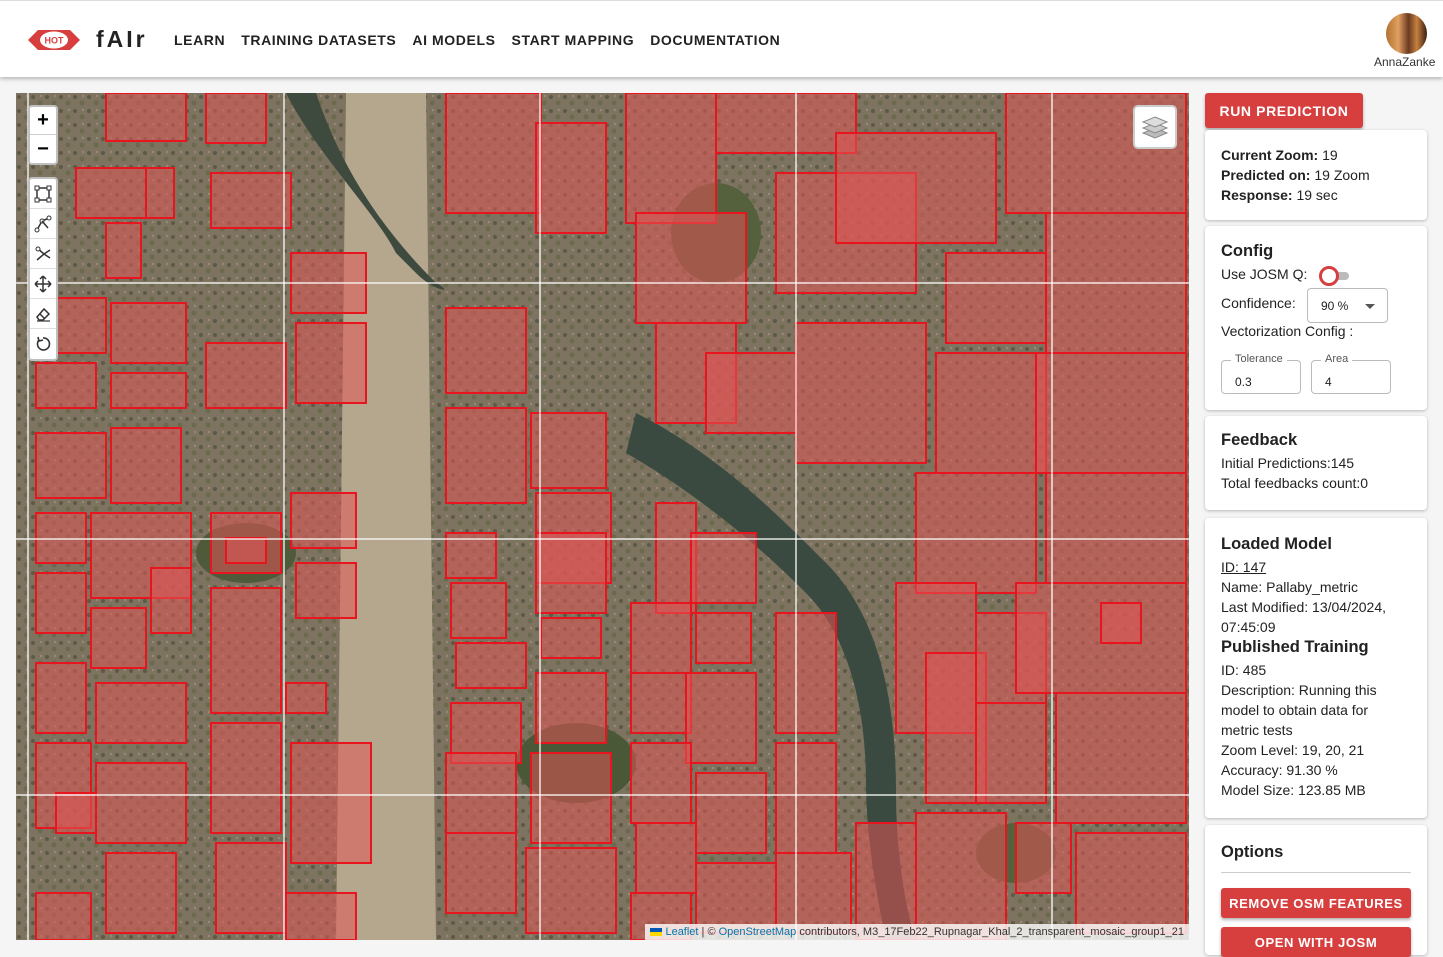 The width and height of the screenshot is (1443, 957). What do you see at coordinates (1284, 110) in the screenshot?
I see `run-prediction-button: RUN PREDICTION` at bounding box center [1284, 110].